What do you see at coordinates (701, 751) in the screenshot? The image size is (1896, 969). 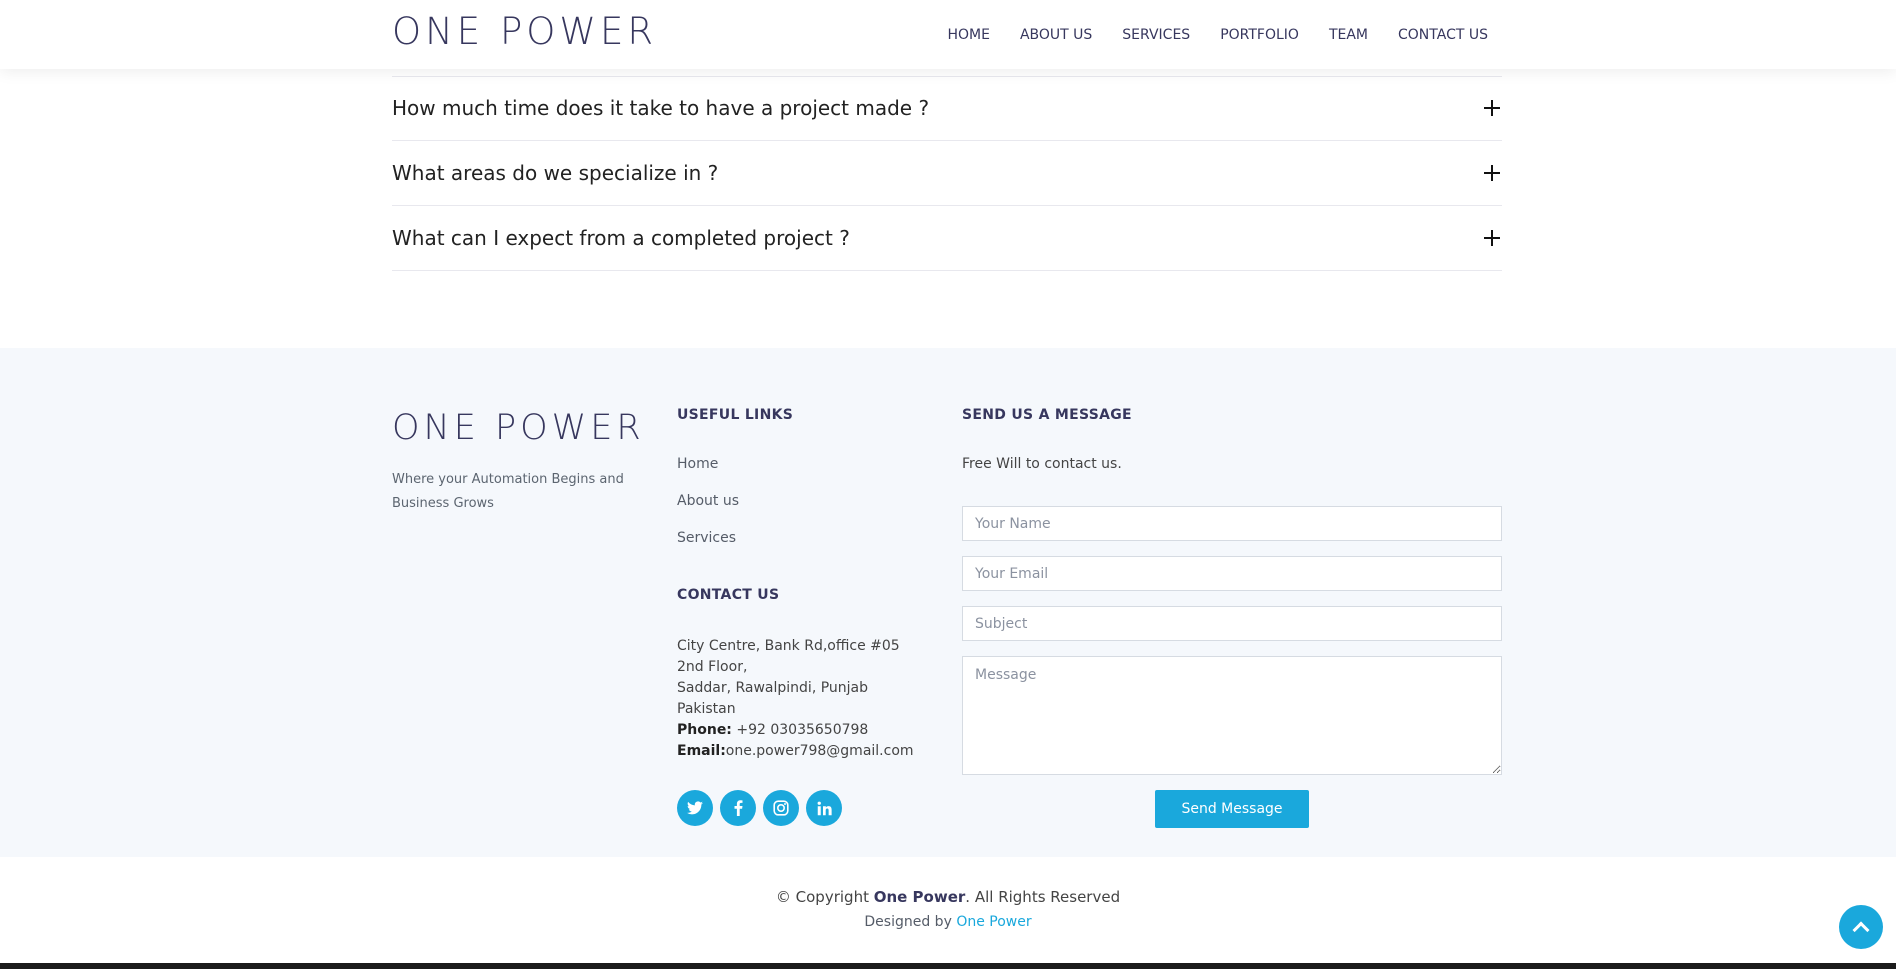 I see `email-label: Email:` at bounding box center [701, 751].